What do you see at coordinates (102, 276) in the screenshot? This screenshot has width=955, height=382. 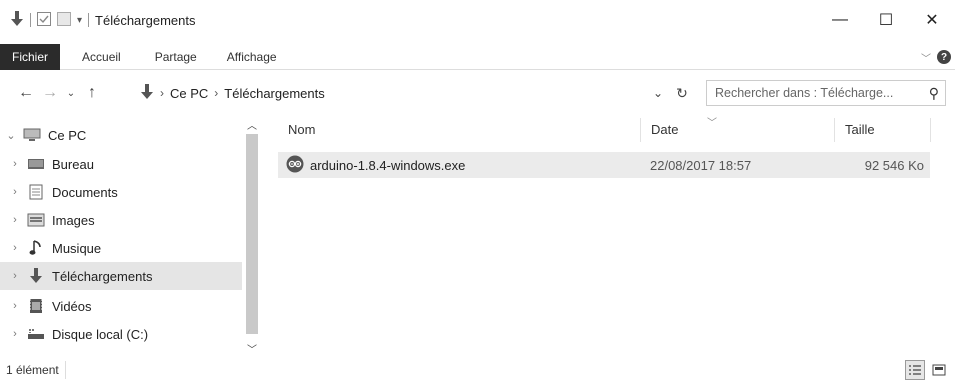 I see `nav-label: Téléchargements` at bounding box center [102, 276].